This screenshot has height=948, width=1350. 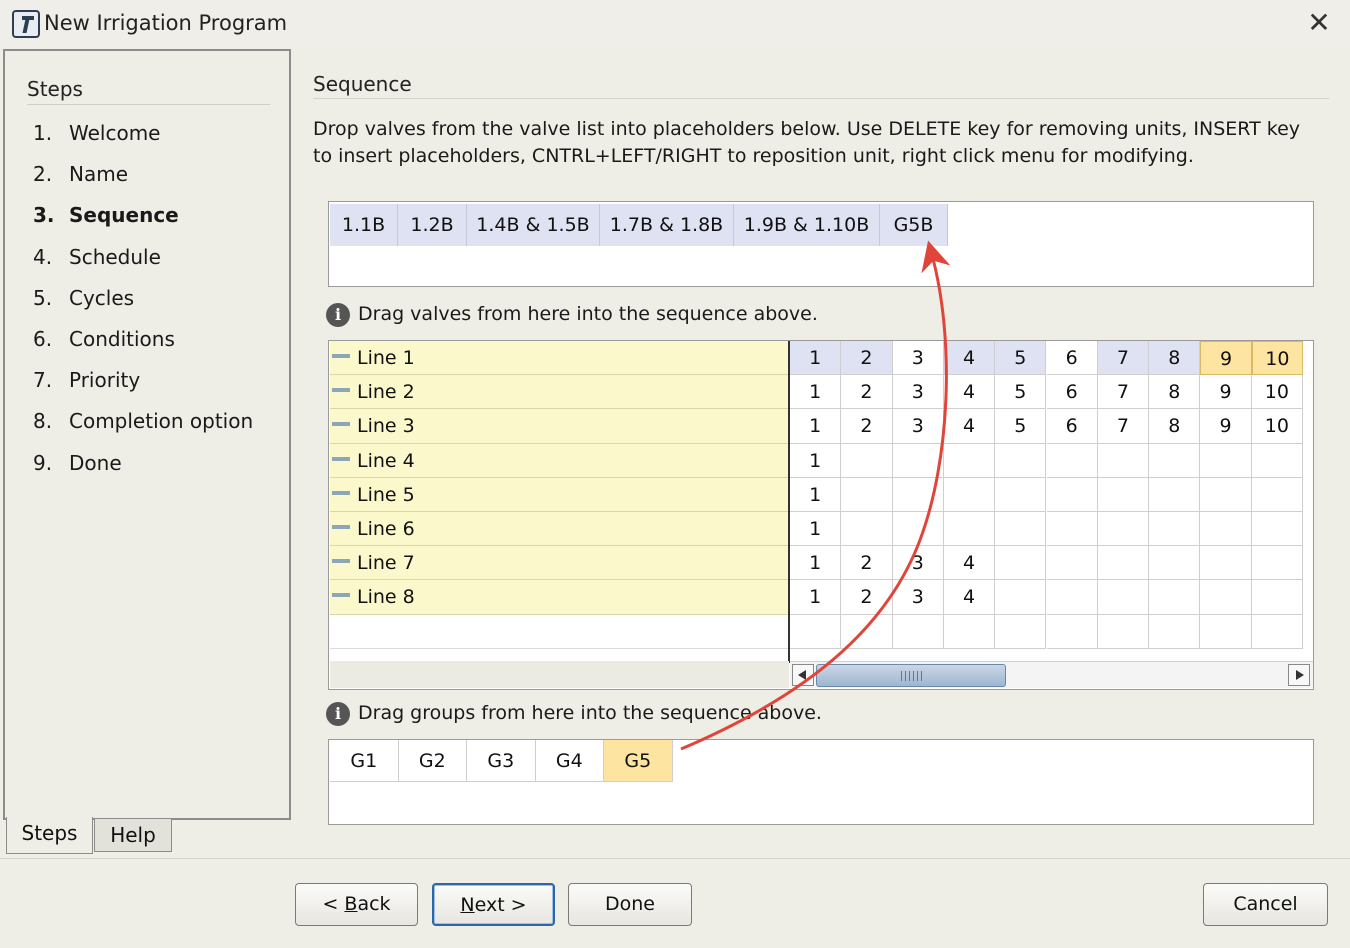 I want to click on group-item-g4: G4, so click(x=569, y=761).